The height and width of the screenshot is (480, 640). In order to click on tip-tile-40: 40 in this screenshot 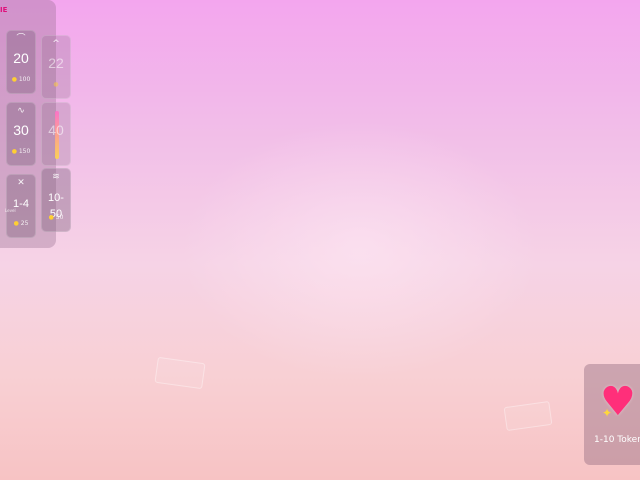, I will do `click(56, 134)`.